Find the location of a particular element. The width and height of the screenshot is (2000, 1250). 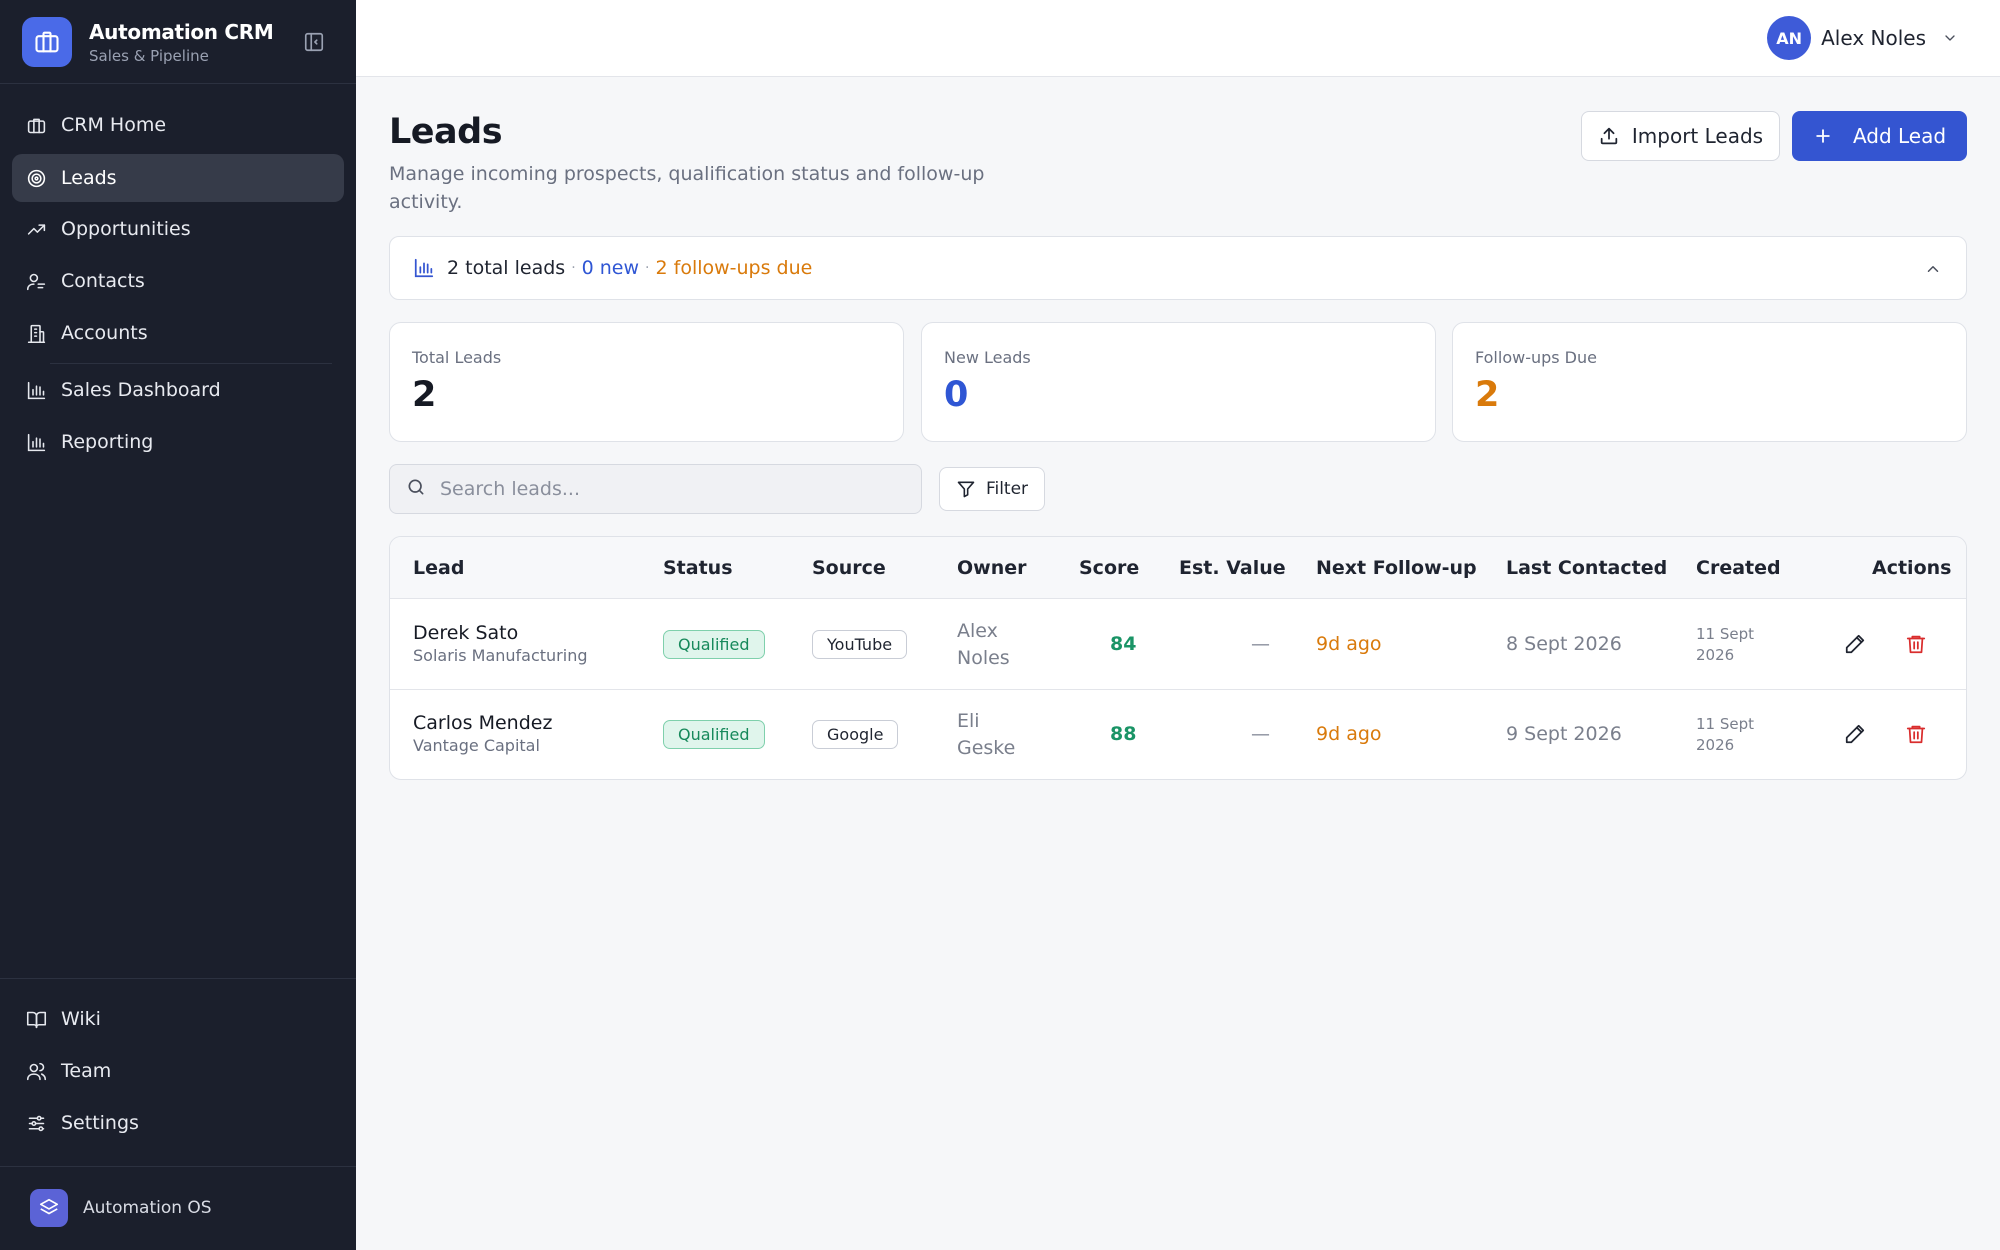

source-cell: YouTube is located at coordinates (860, 644).